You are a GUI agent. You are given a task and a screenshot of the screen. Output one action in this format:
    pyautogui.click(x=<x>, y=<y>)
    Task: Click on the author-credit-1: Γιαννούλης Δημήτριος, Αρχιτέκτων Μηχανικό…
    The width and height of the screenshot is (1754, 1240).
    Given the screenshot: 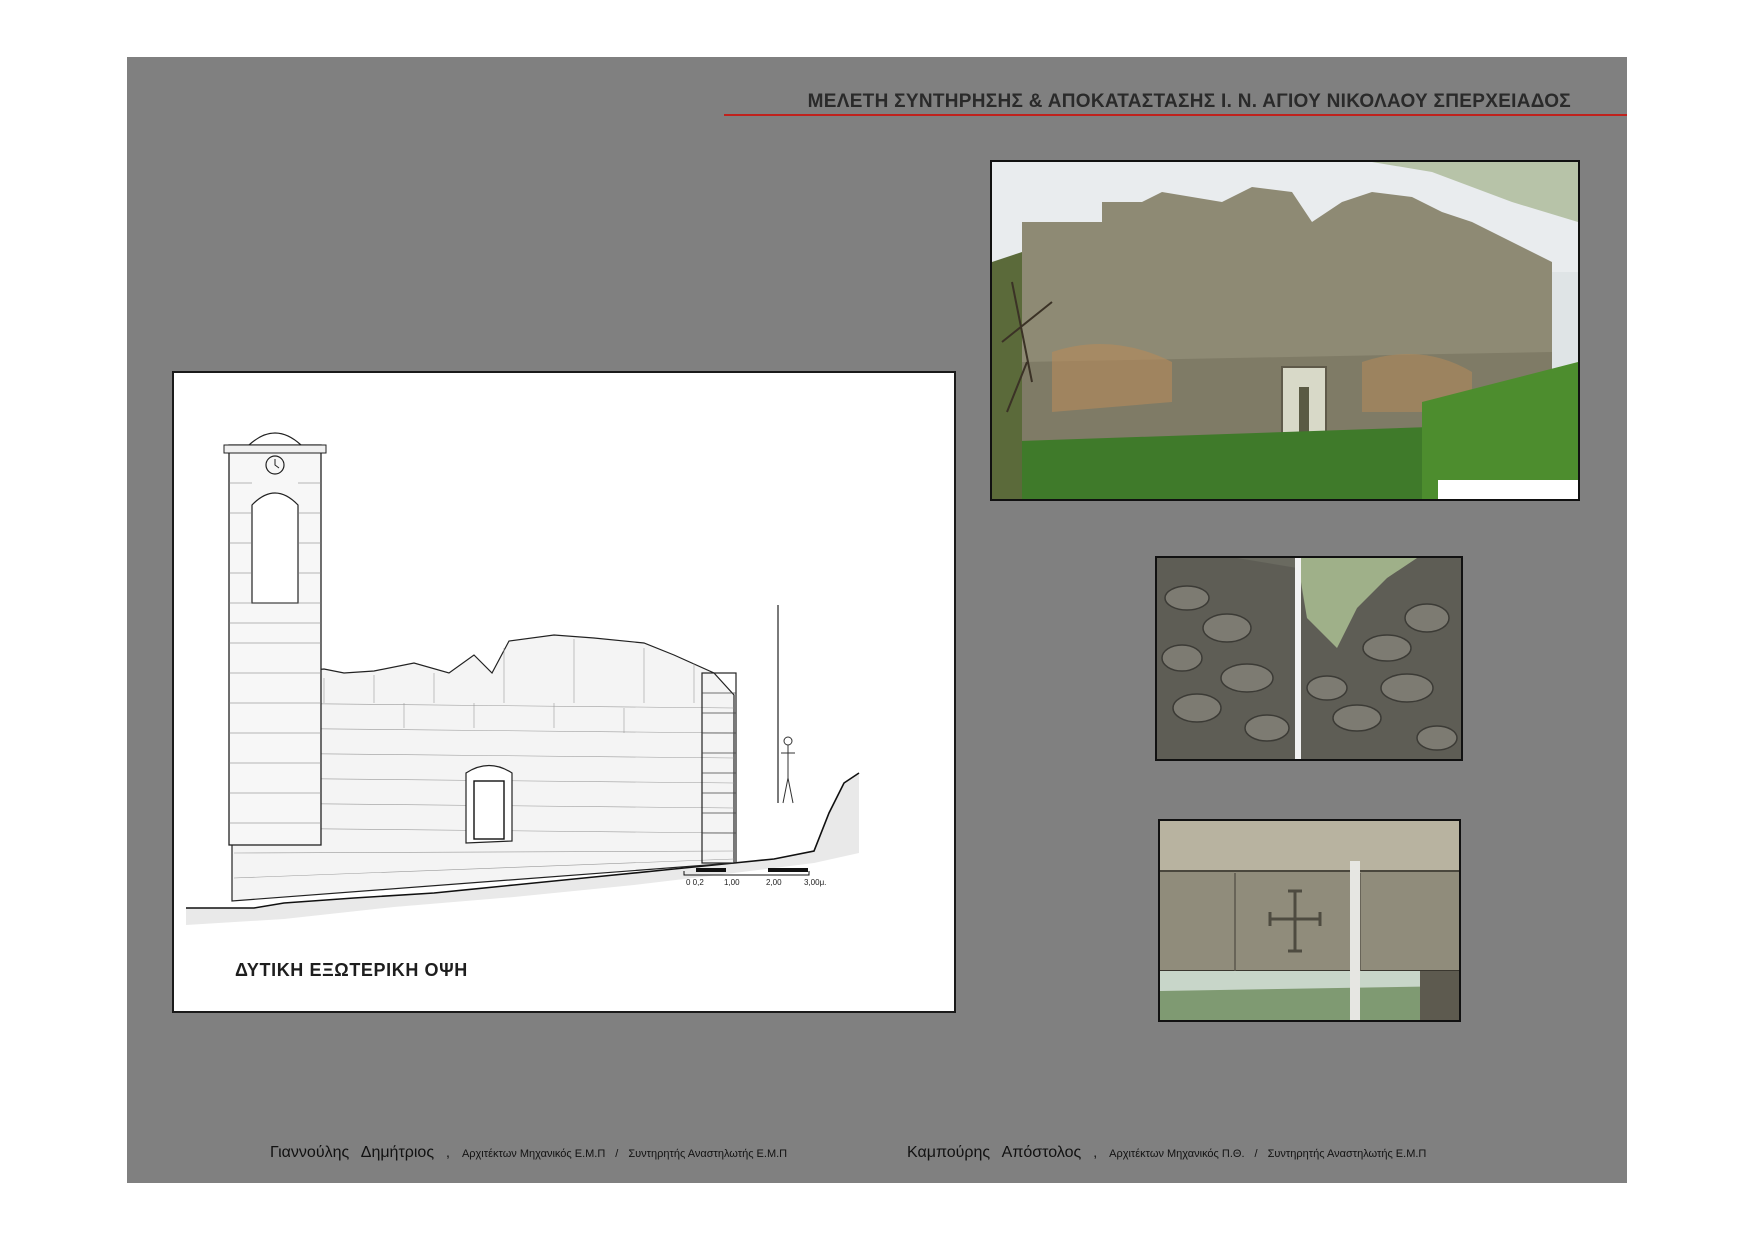 What is the action you would take?
    pyautogui.click(x=528, y=1153)
    